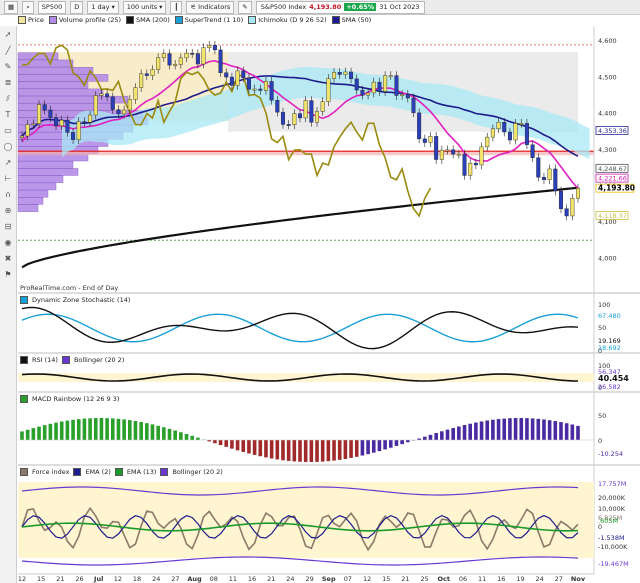 The image size is (640, 583). Describe the element at coordinates (463, 579) in the screenshot. I see `date-label: 06` at that location.